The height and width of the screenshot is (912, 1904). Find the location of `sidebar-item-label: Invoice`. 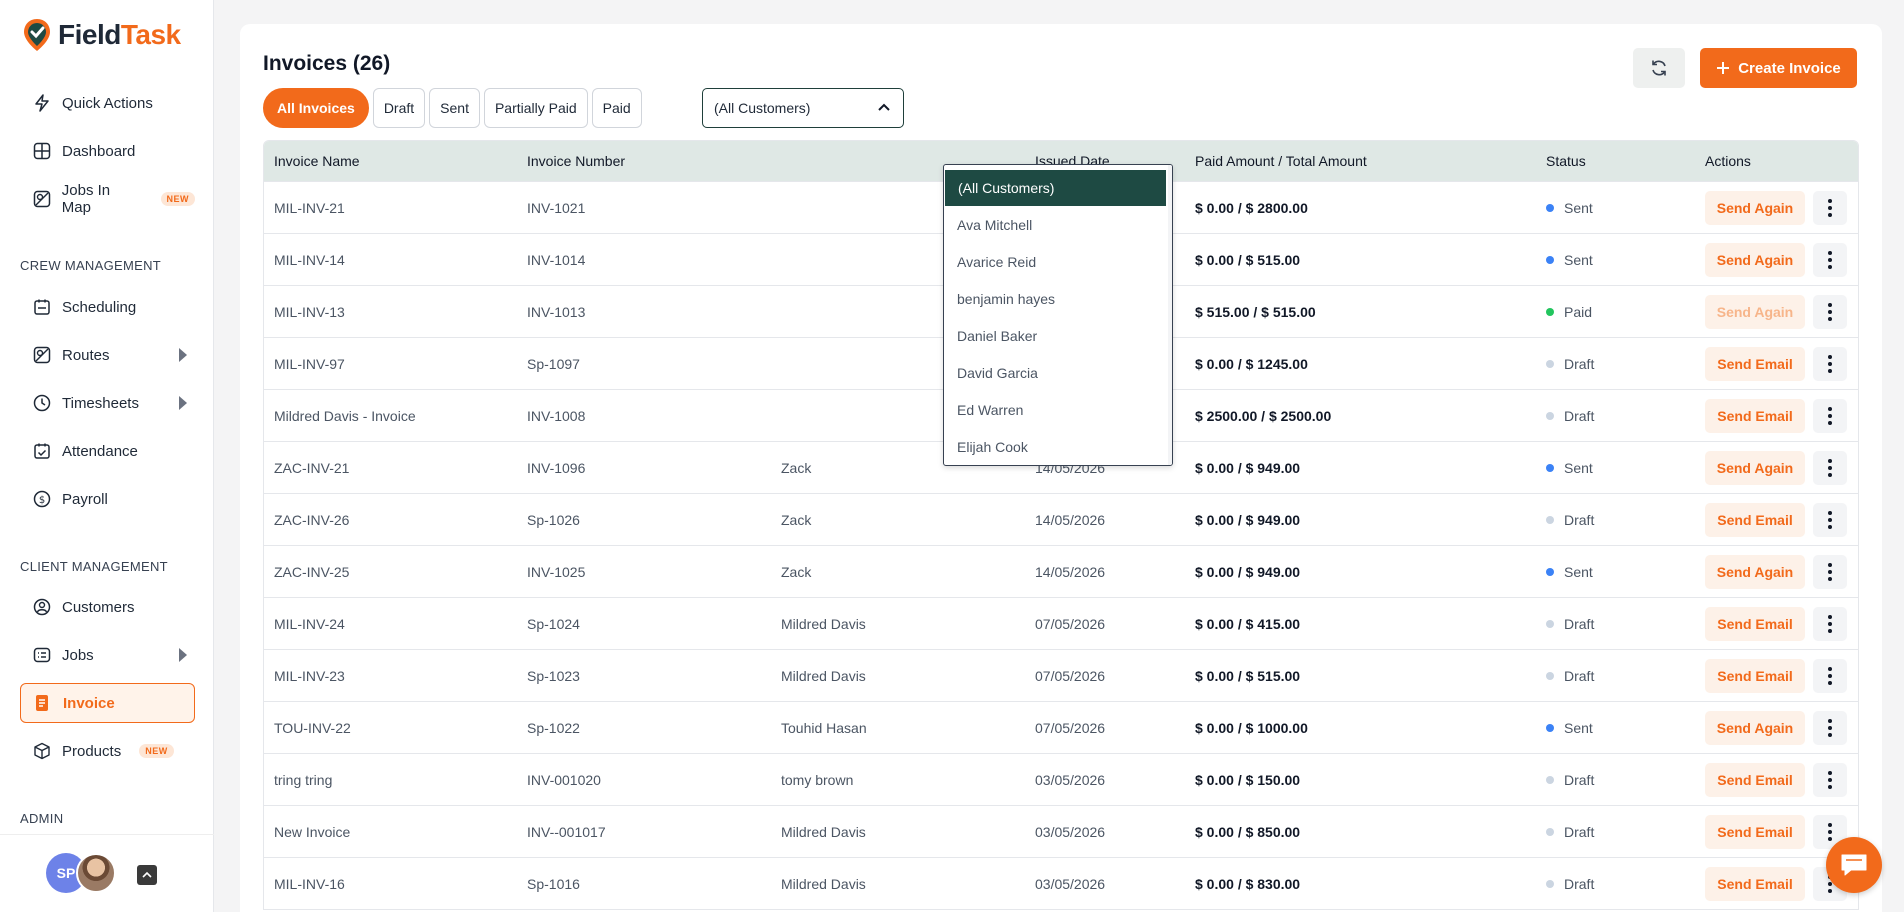

sidebar-item-label: Invoice is located at coordinates (89, 703).